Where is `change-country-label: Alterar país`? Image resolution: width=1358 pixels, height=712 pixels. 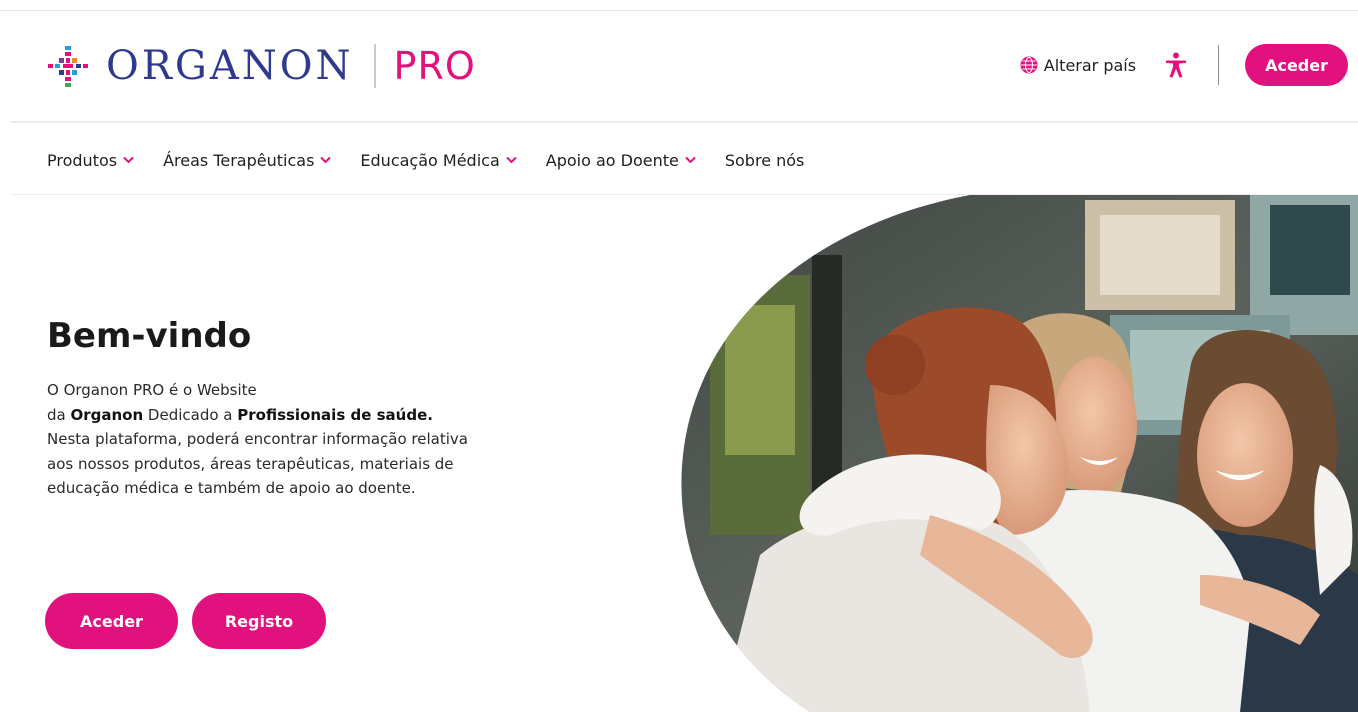 change-country-label: Alterar país is located at coordinates (1090, 65).